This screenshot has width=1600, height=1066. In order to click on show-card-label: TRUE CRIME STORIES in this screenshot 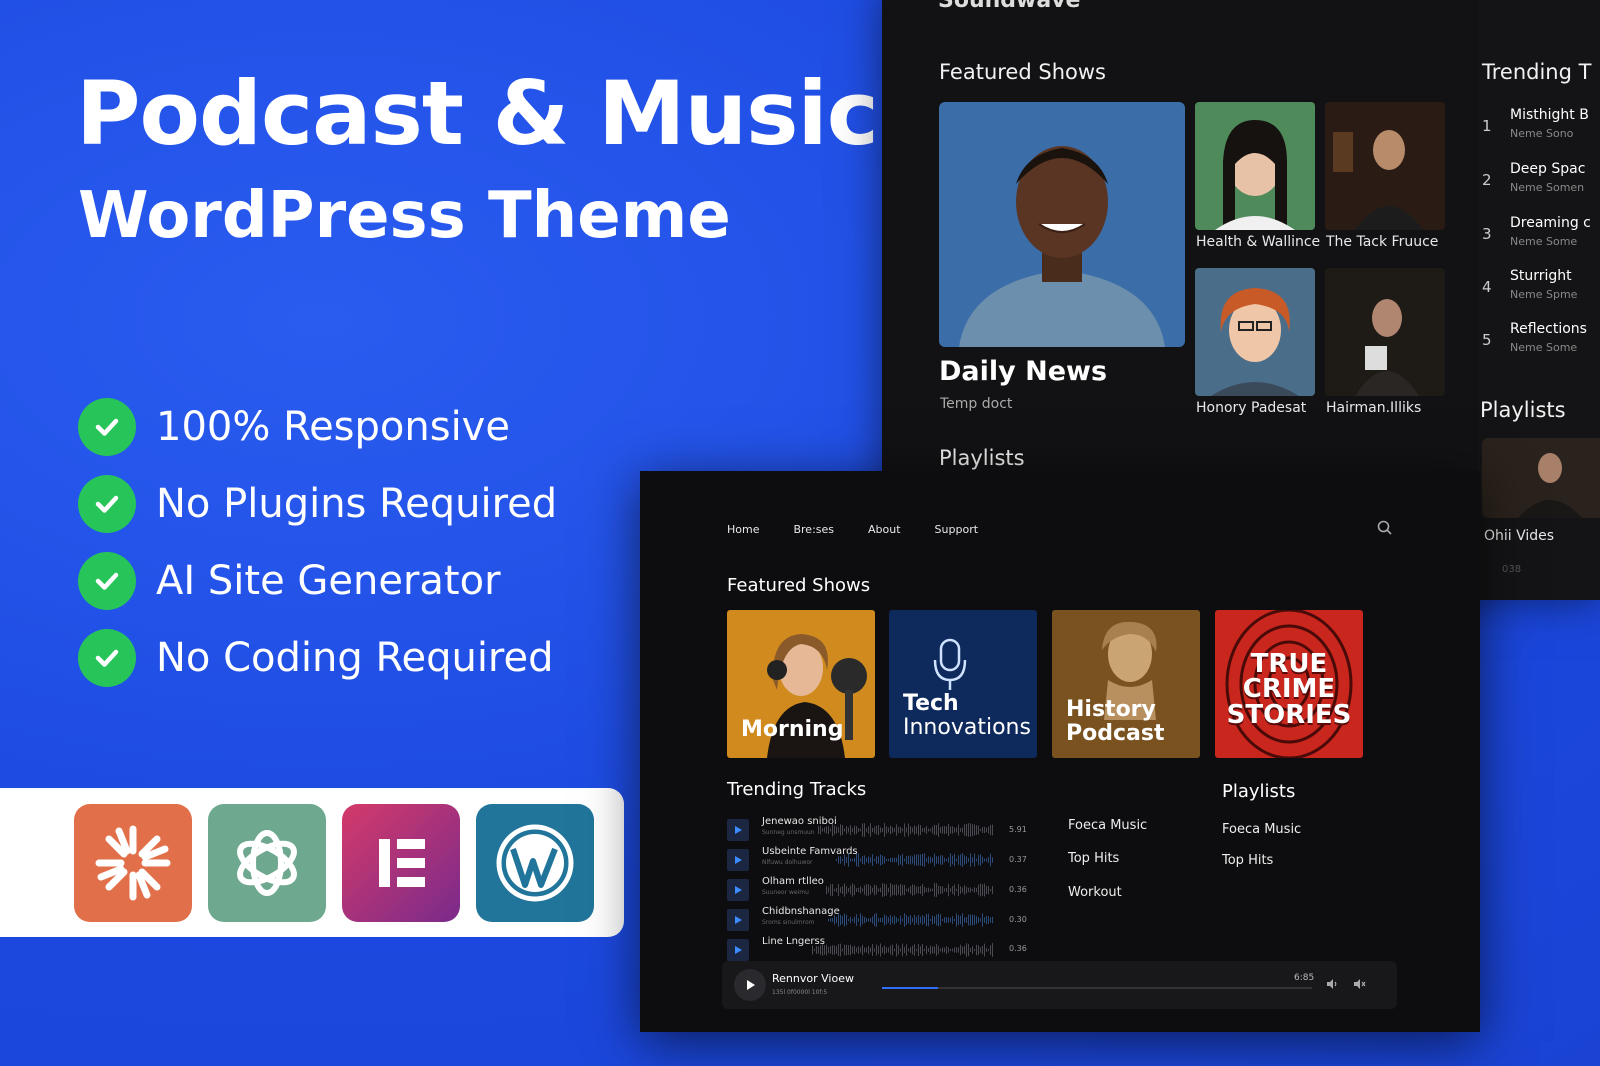, I will do `click(1289, 690)`.